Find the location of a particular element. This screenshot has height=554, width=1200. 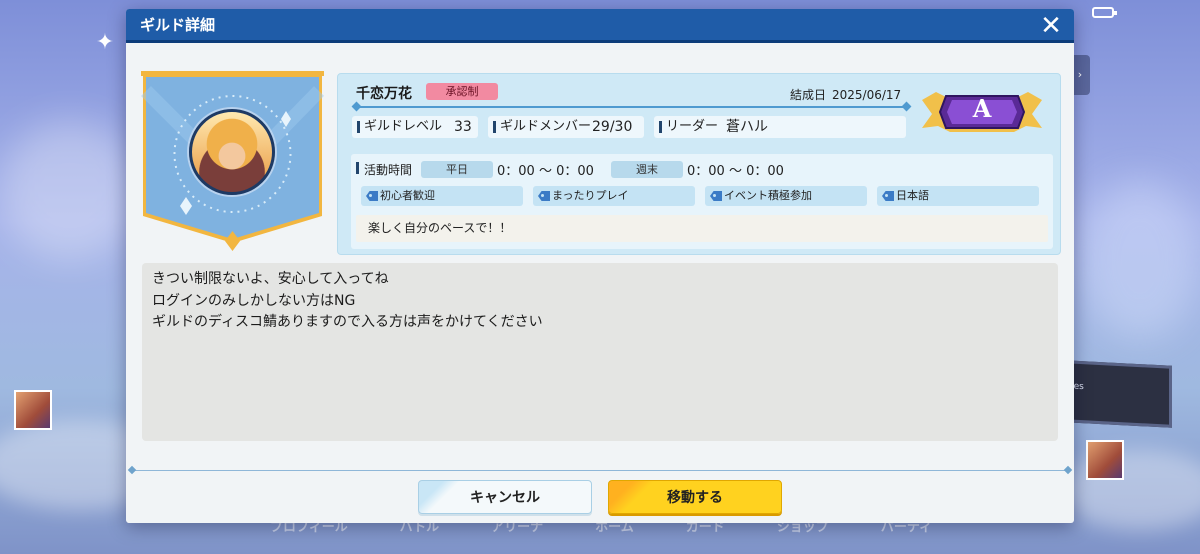

tag-casual-play: まったりプレイ is located at coordinates (614, 196).